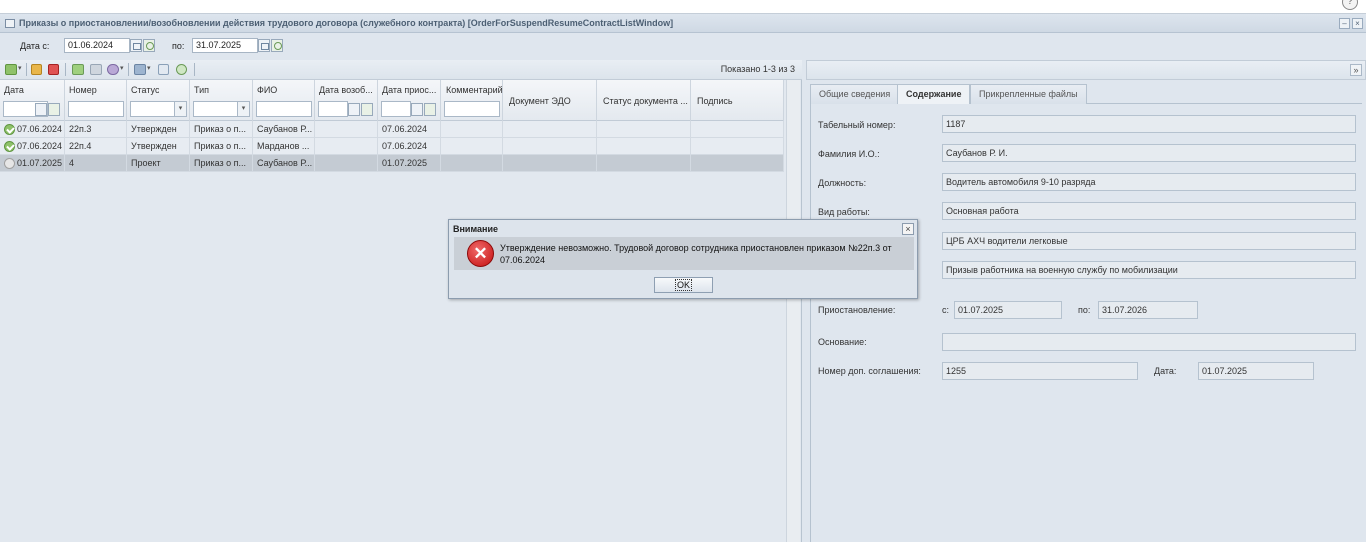  What do you see at coordinates (78, 69) in the screenshot?
I see `approve-icon` at bounding box center [78, 69].